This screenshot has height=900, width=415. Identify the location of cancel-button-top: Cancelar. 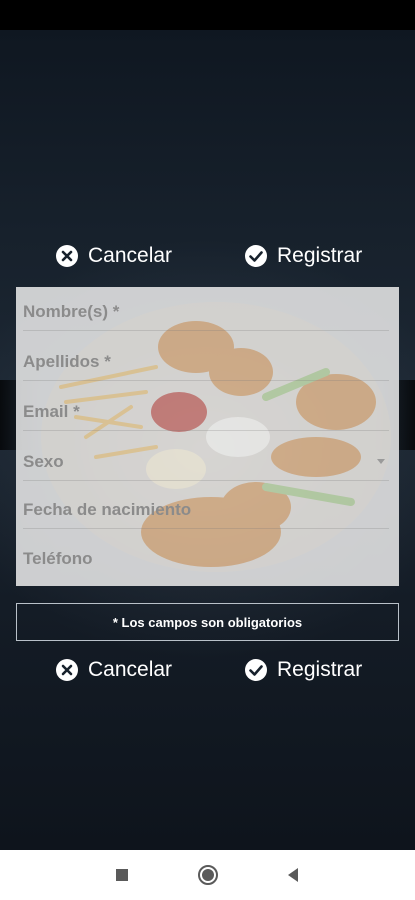
(113, 256).